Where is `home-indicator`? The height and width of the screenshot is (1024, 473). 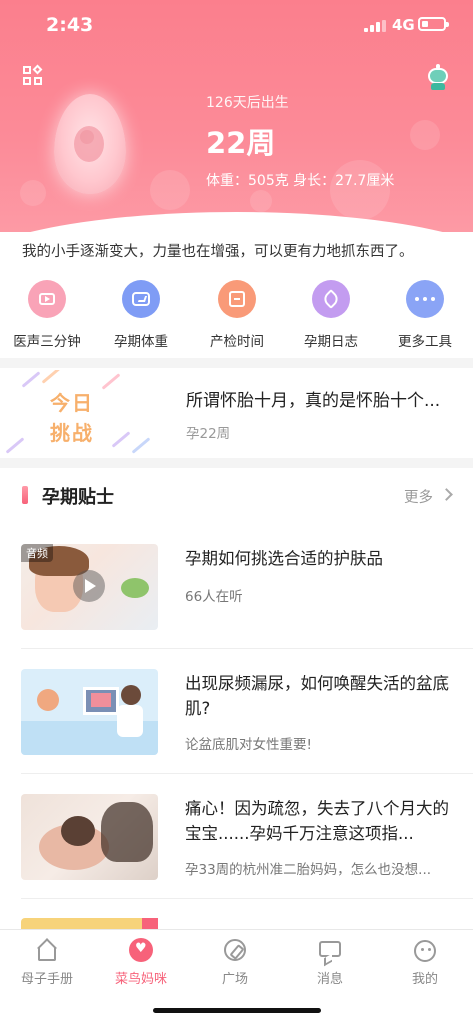
home-indicator is located at coordinates (237, 1010).